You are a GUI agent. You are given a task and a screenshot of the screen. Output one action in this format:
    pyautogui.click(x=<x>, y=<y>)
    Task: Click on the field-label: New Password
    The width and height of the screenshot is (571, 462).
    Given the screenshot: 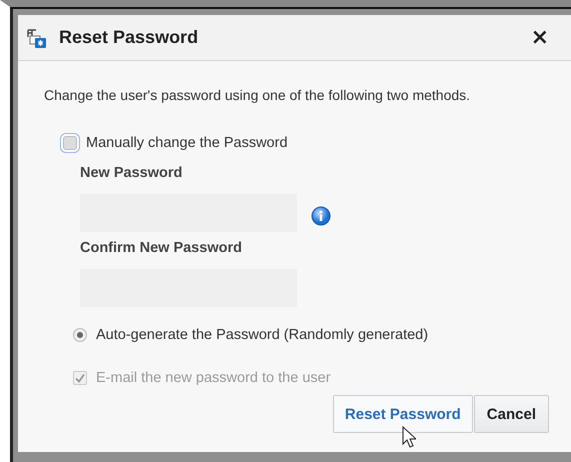 What is the action you would take?
    pyautogui.click(x=132, y=173)
    